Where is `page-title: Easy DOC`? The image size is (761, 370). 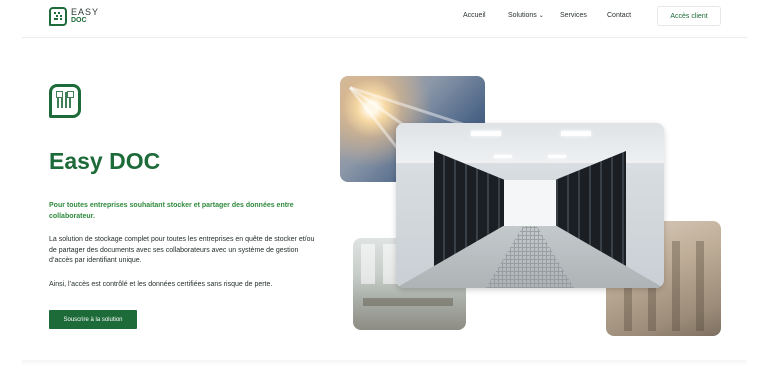 page-title: Easy DOC is located at coordinates (105, 161).